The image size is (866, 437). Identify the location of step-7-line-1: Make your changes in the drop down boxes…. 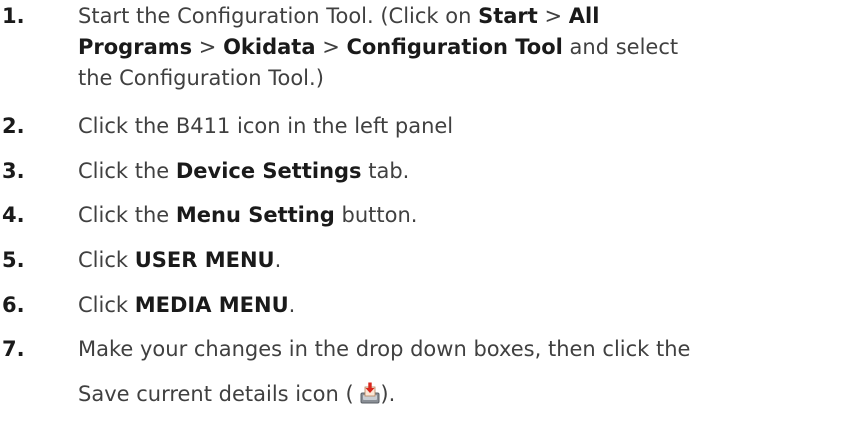
(384, 349).